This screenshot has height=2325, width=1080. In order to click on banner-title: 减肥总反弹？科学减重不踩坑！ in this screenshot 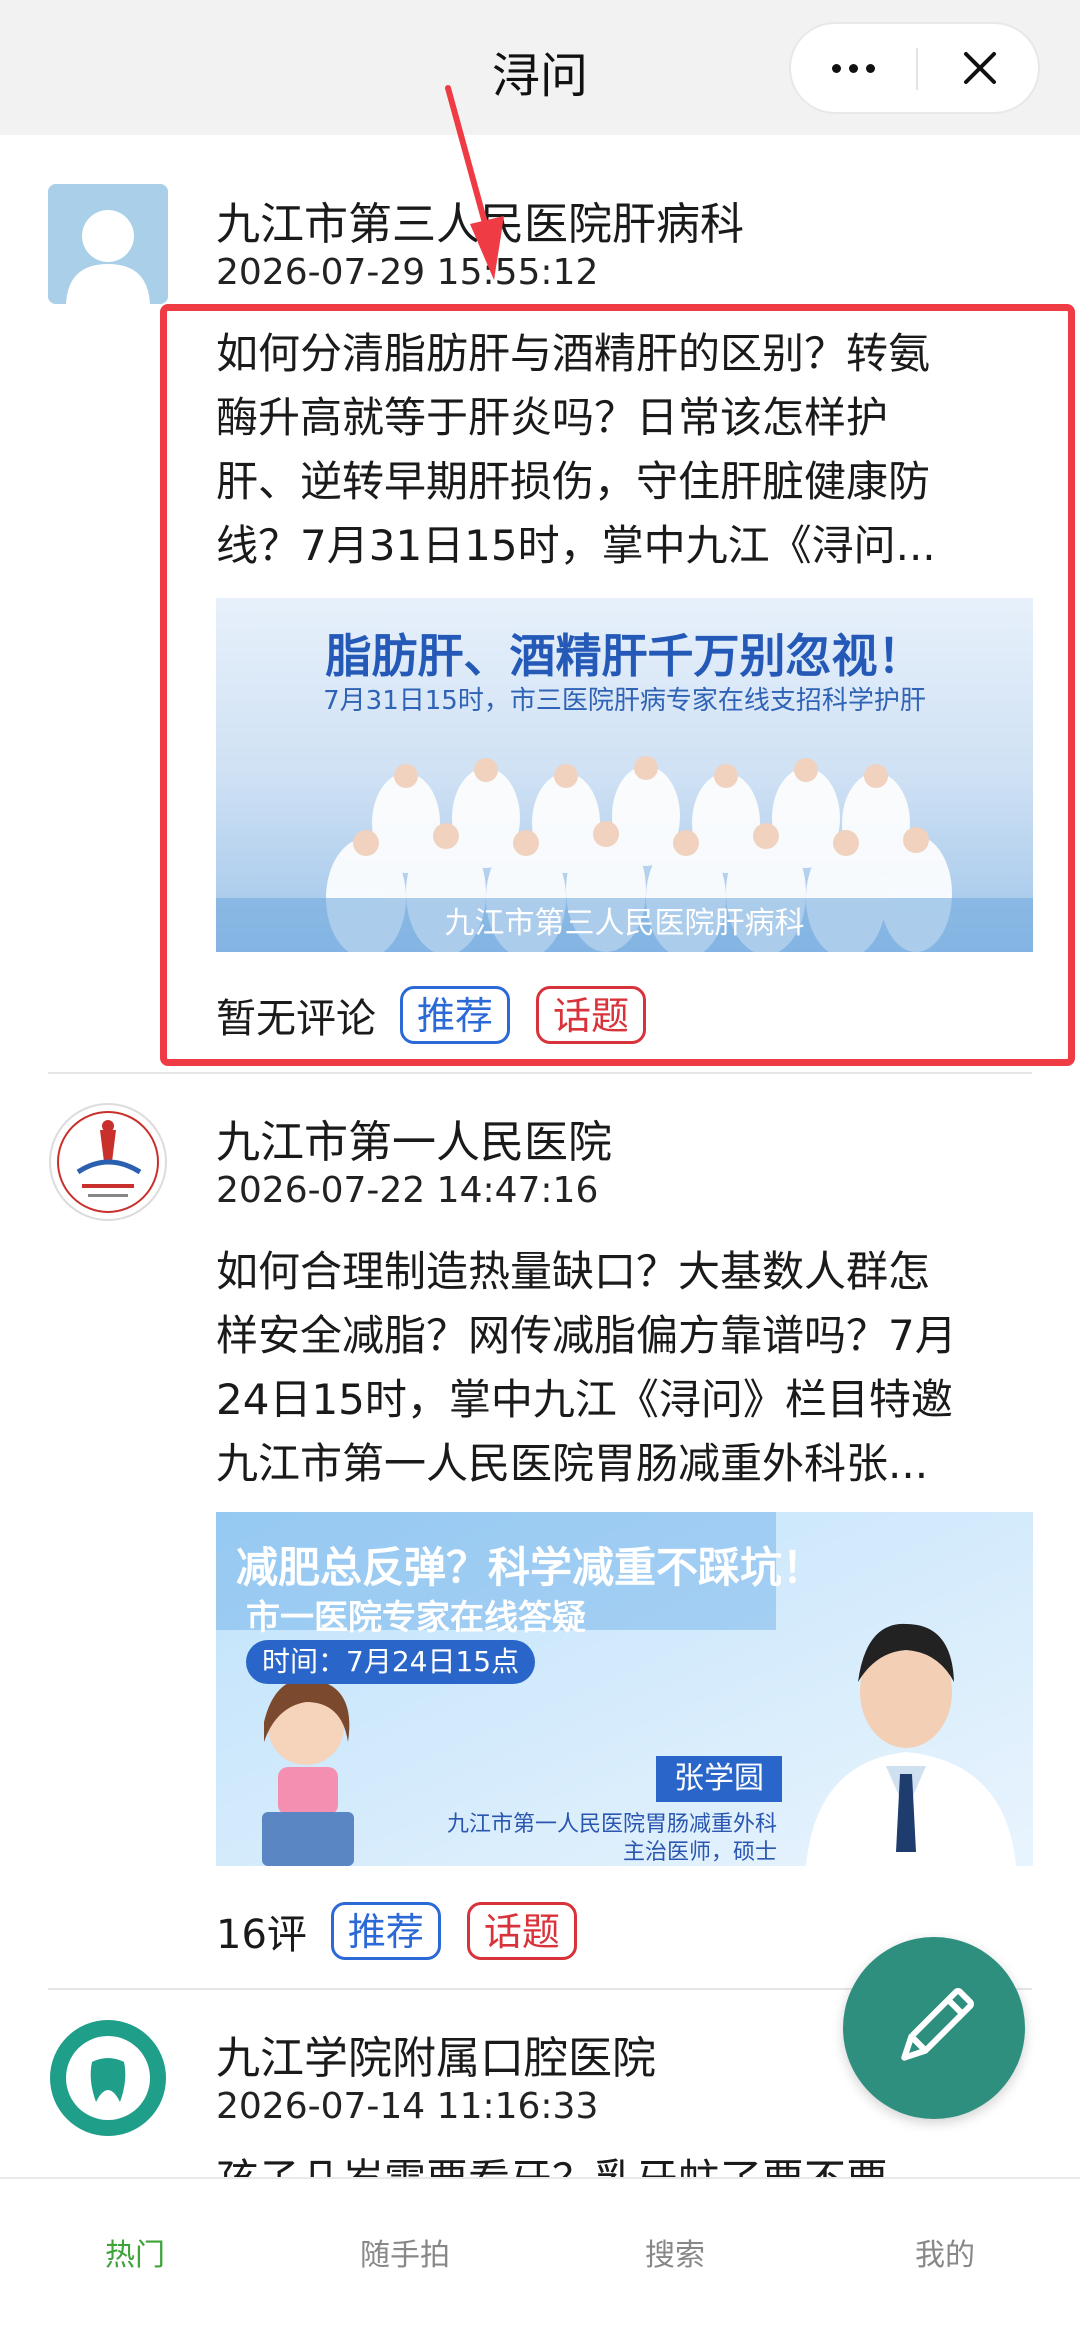, I will do `click(530, 1567)`.